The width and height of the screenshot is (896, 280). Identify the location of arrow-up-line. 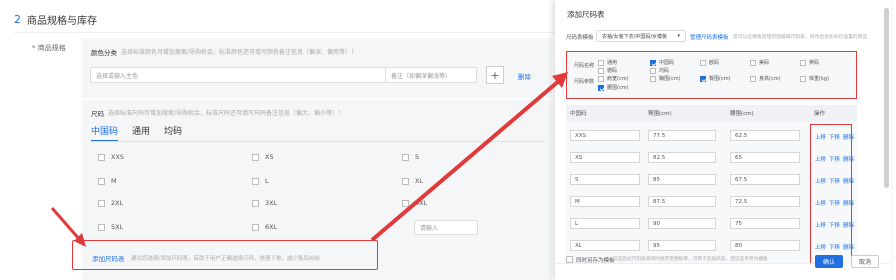
(466, 160).